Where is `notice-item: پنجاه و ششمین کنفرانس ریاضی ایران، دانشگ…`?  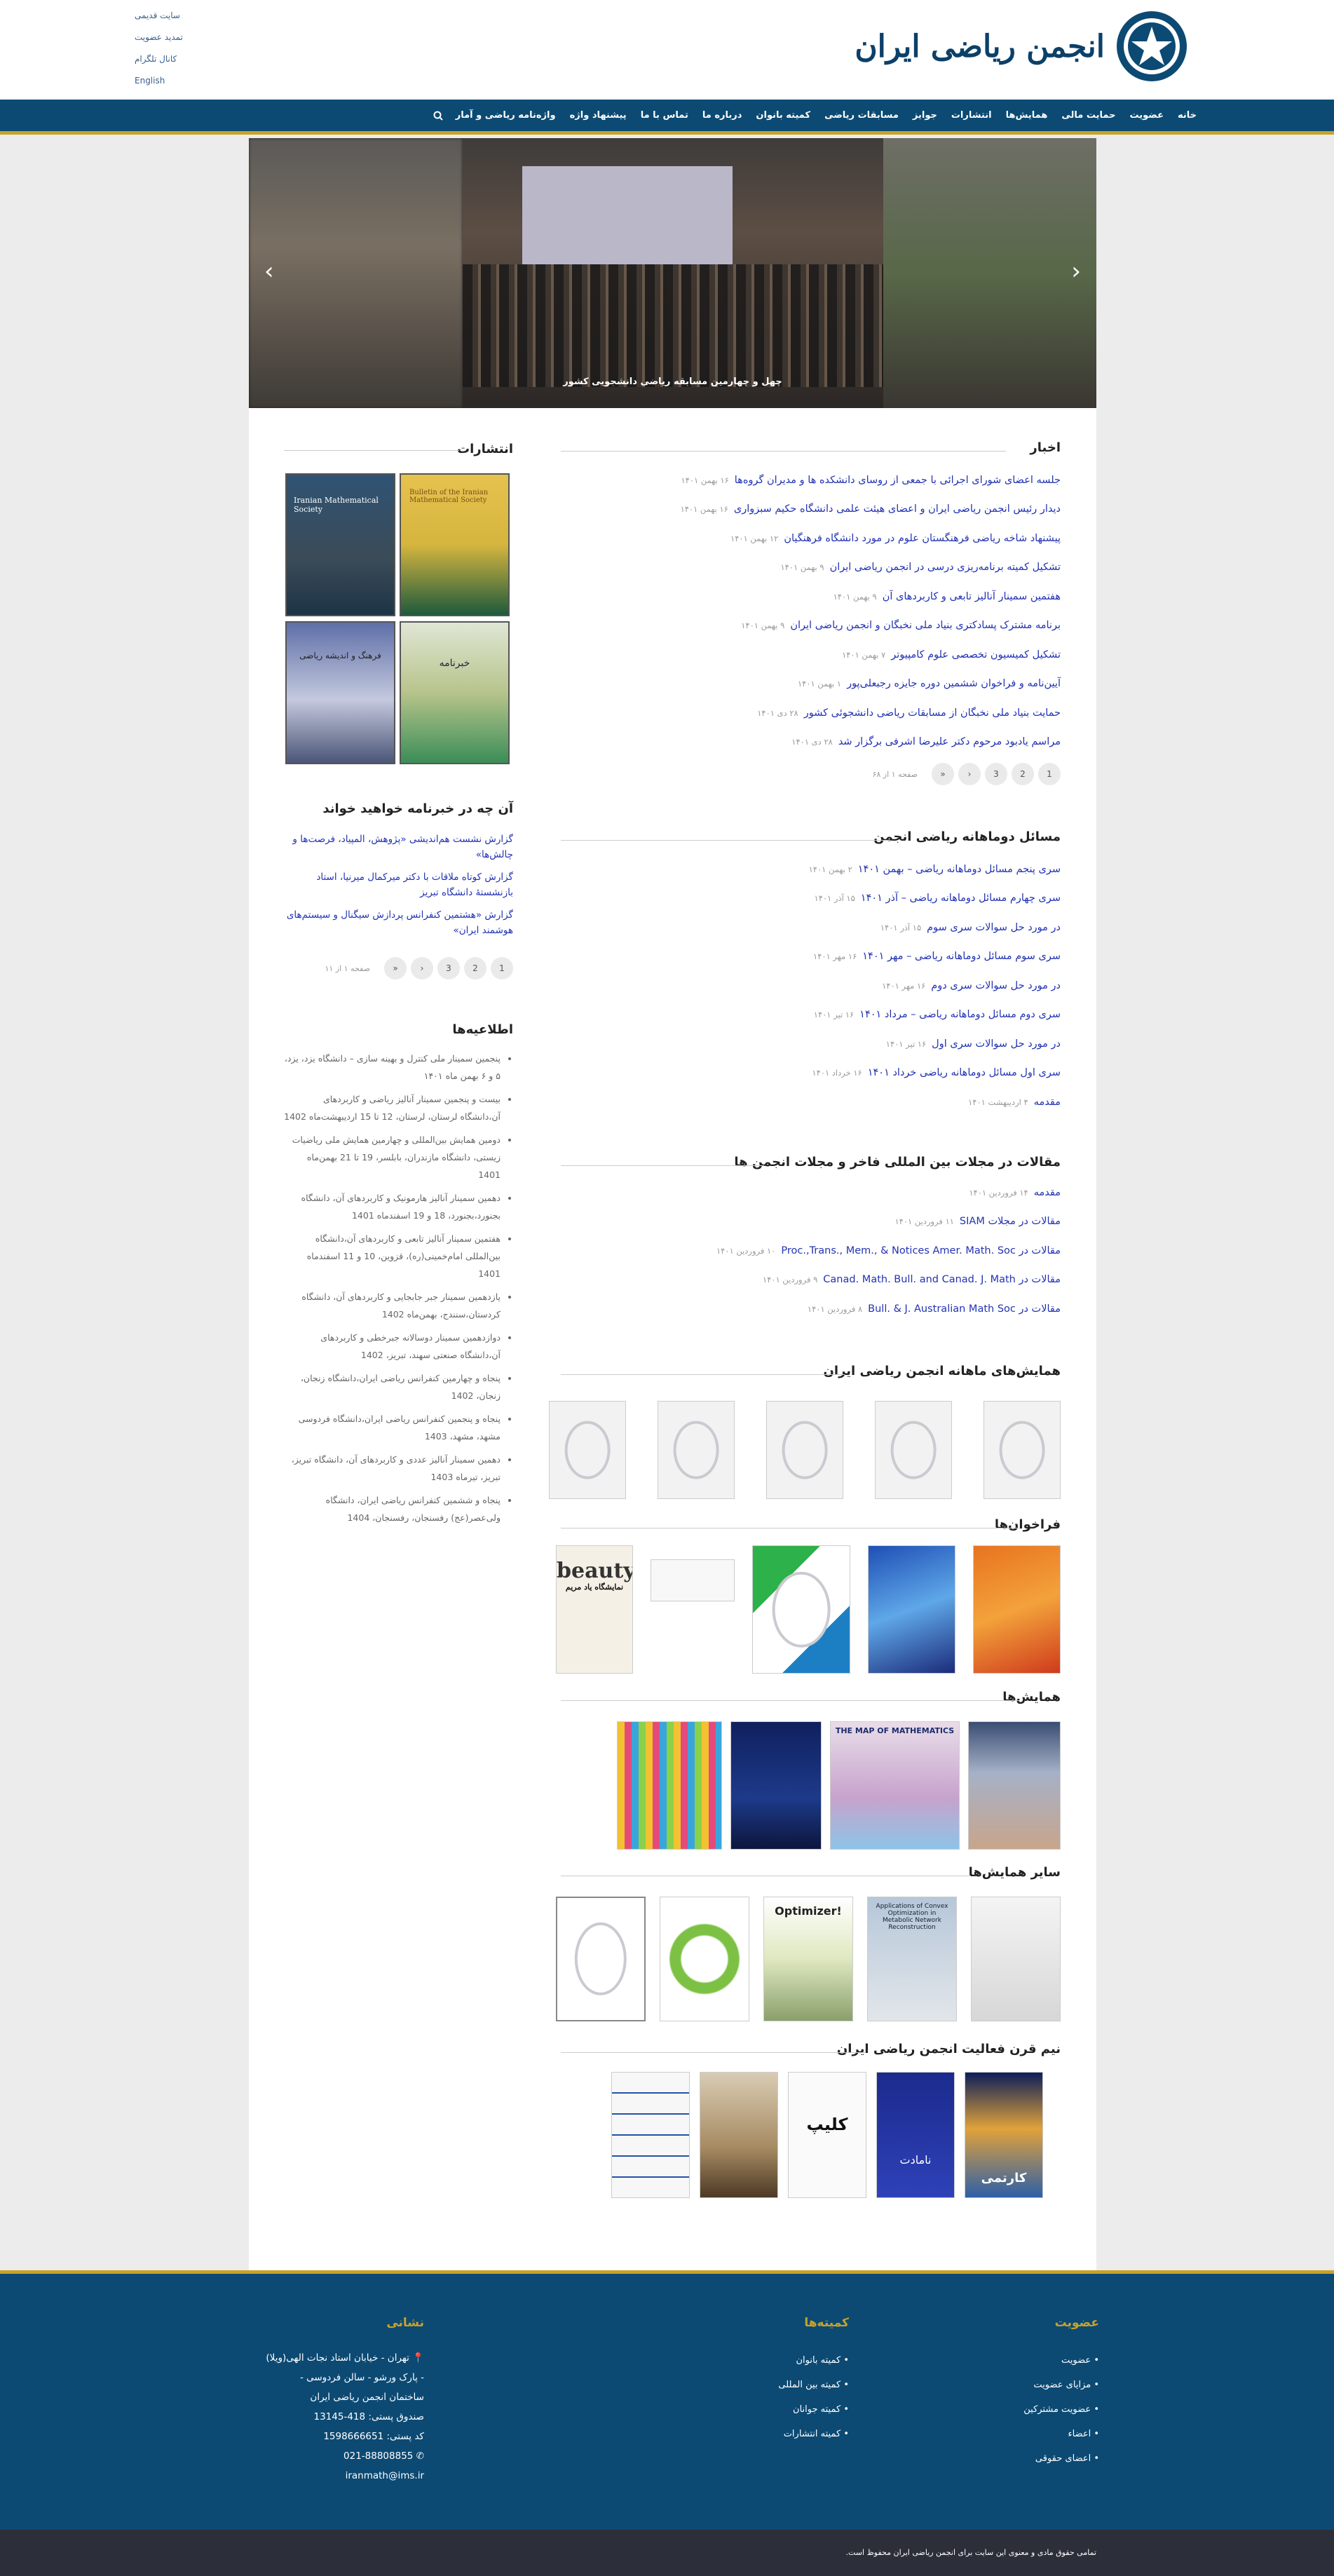 notice-item: پنجاه و ششمین کنفرانس ریاضی ایران، دانشگ… is located at coordinates (392, 1508).